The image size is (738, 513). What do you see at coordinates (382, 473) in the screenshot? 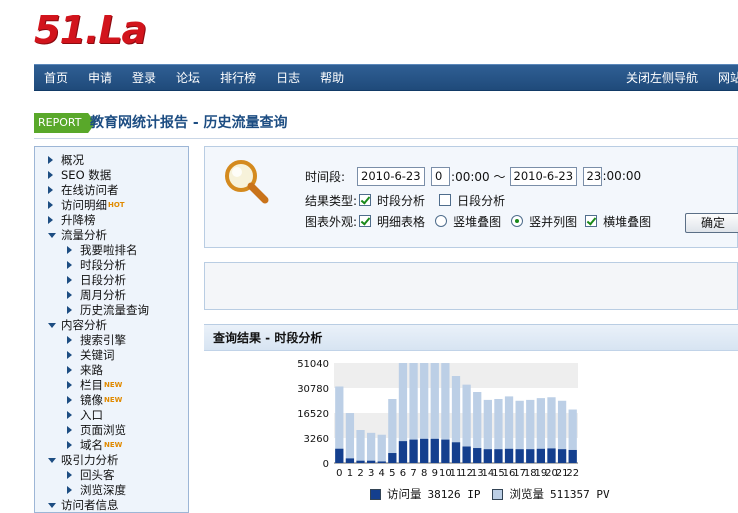
I see `x-tick-label: 4` at bounding box center [382, 473].